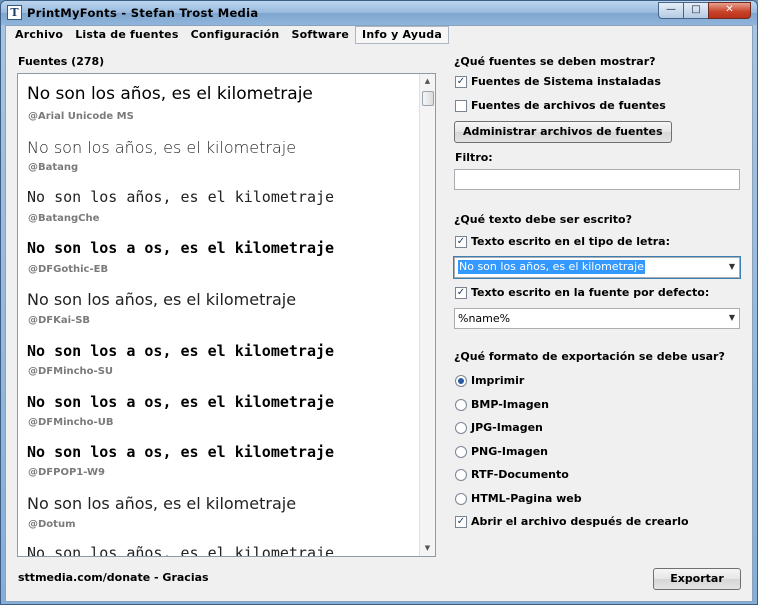 This screenshot has width=758, height=605. What do you see at coordinates (580, 521) in the screenshot?
I see `open-after-label: Abrir el archivo después de crearlo` at bounding box center [580, 521].